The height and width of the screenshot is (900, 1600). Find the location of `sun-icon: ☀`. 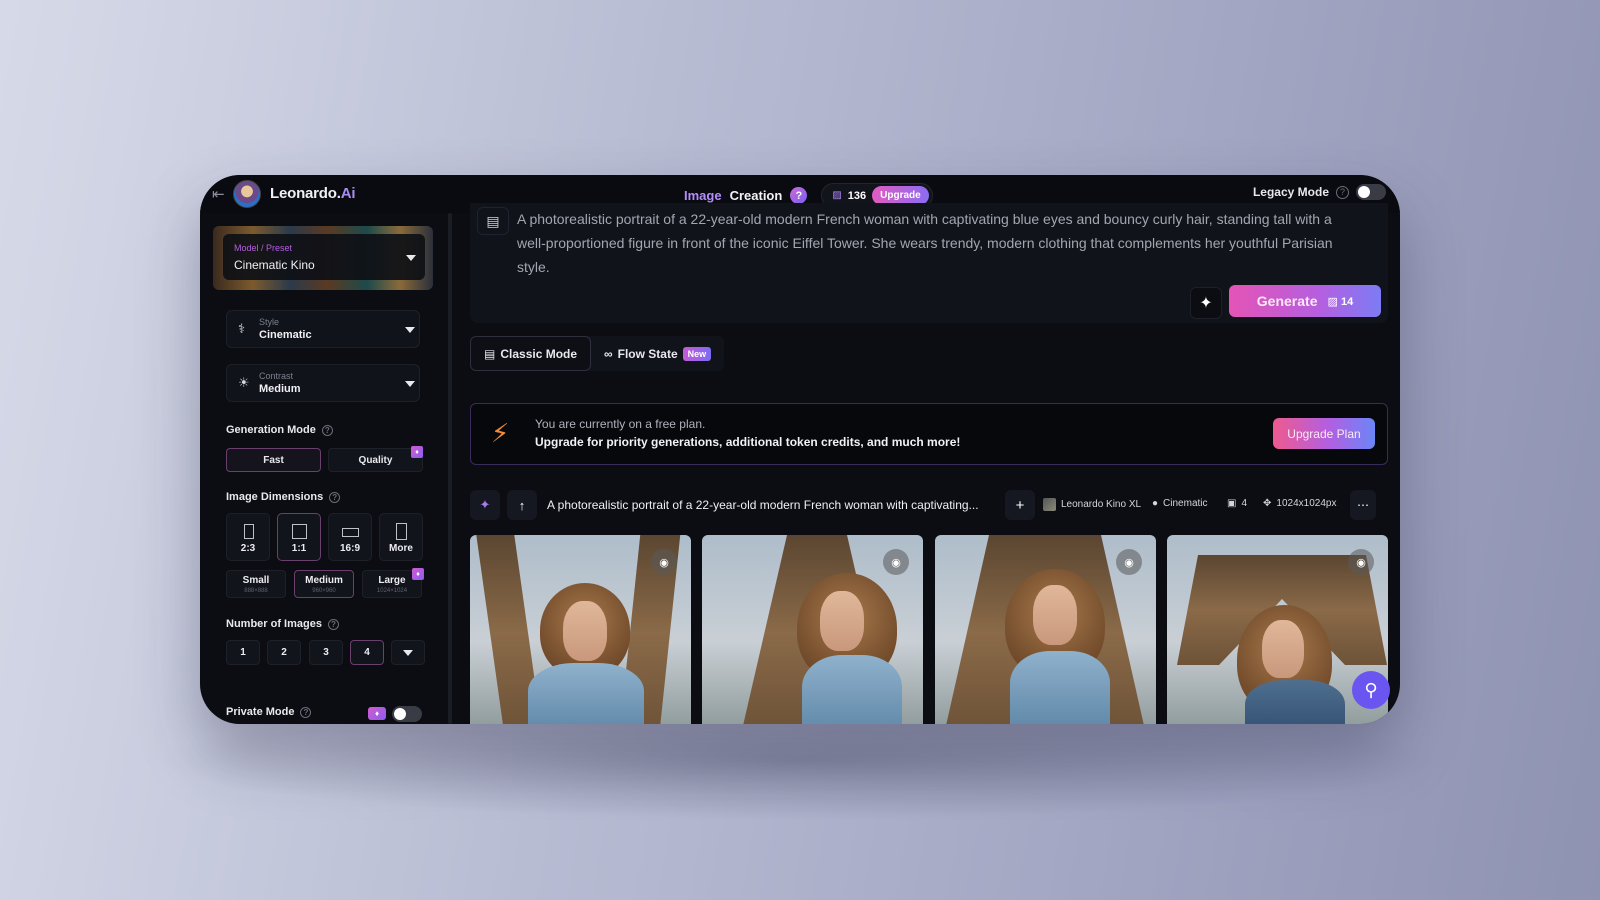

sun-icon: ☀ is located at coordinates (244, 382).